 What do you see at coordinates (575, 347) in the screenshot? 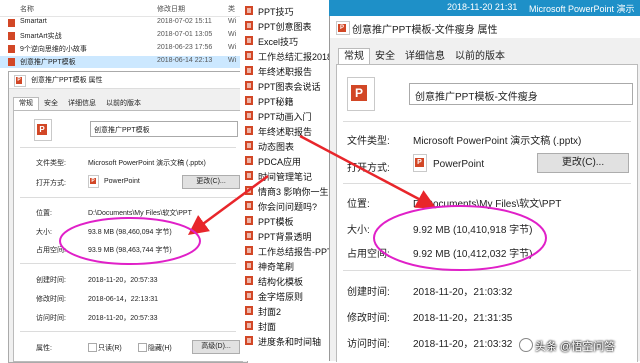
I see `watermark-text: 头条 @悟空问答` at bounding box center [575, 347].